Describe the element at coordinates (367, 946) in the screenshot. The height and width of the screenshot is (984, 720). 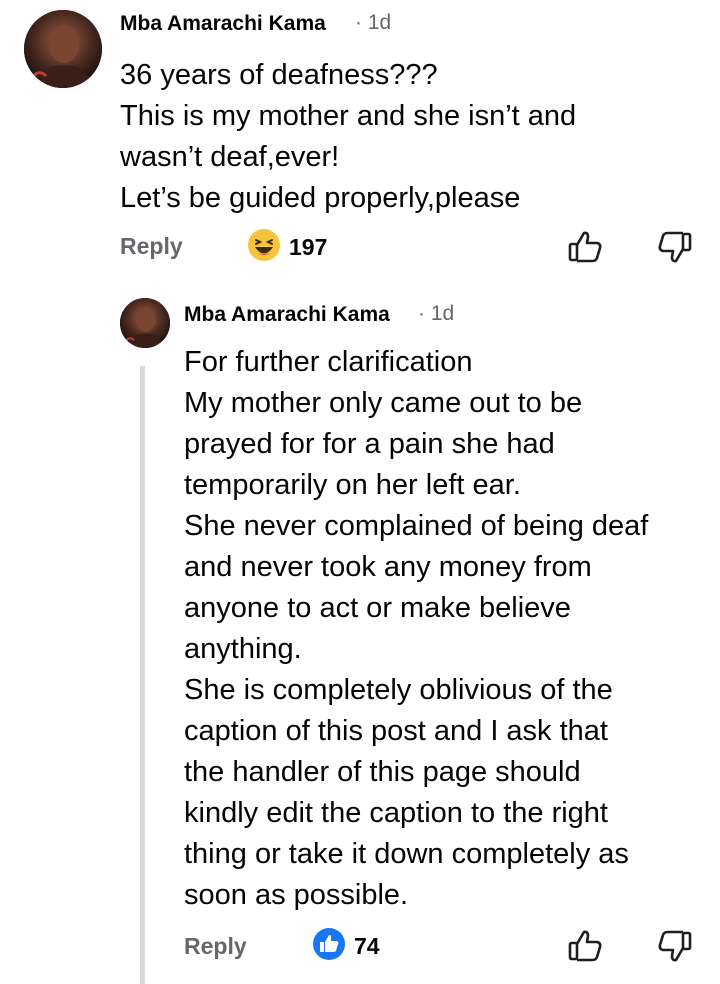
I see `reaction-count: 74` at that location.